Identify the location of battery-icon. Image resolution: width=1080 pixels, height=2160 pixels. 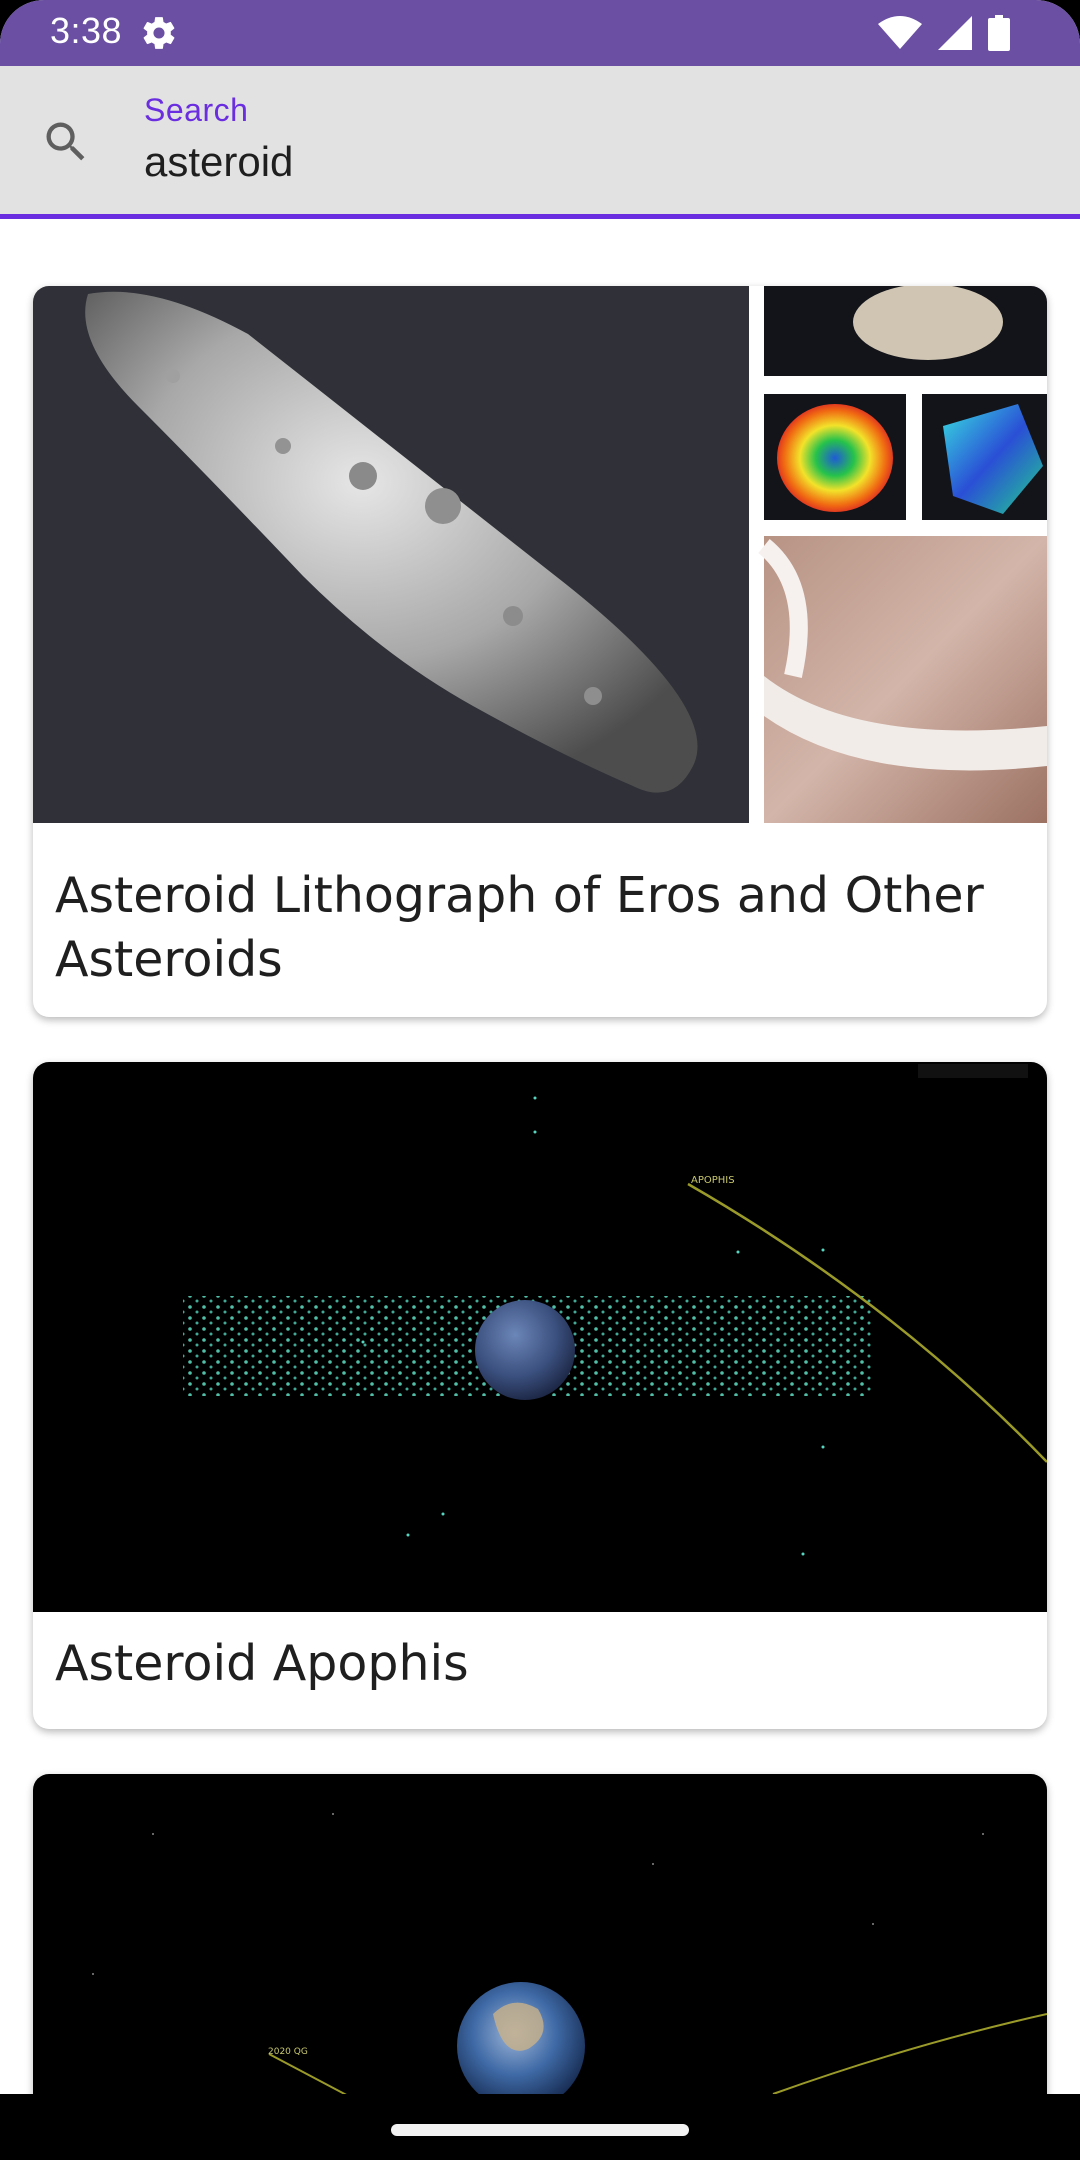
(999, 33).